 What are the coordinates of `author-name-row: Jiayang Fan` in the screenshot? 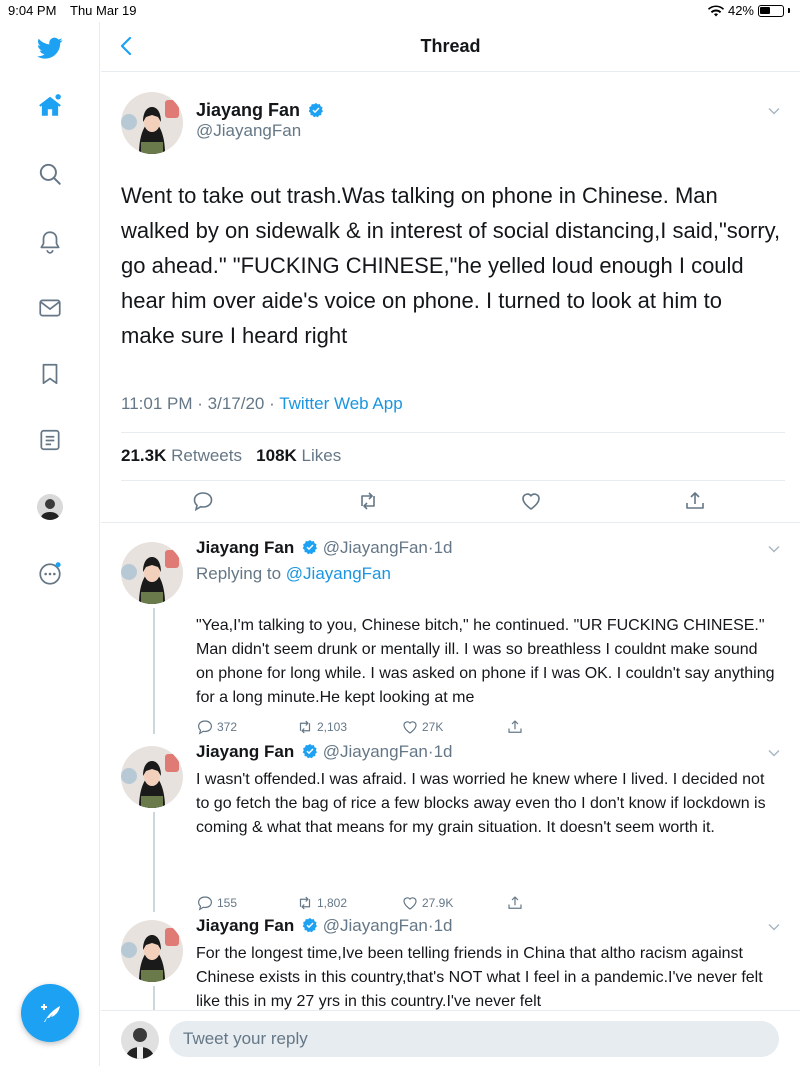 It's located at (260, 110).